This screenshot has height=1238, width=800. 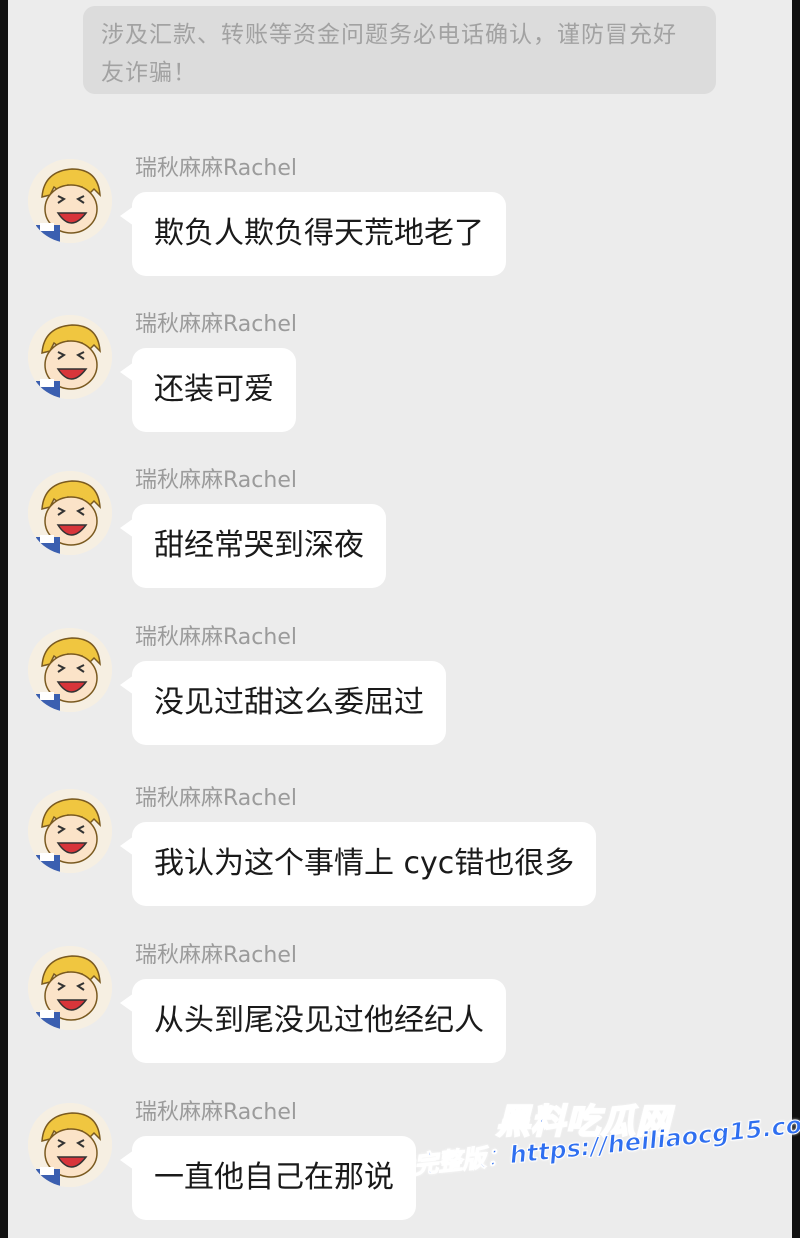 I want to click on screen-edge-right, so click(x=796, y=619).